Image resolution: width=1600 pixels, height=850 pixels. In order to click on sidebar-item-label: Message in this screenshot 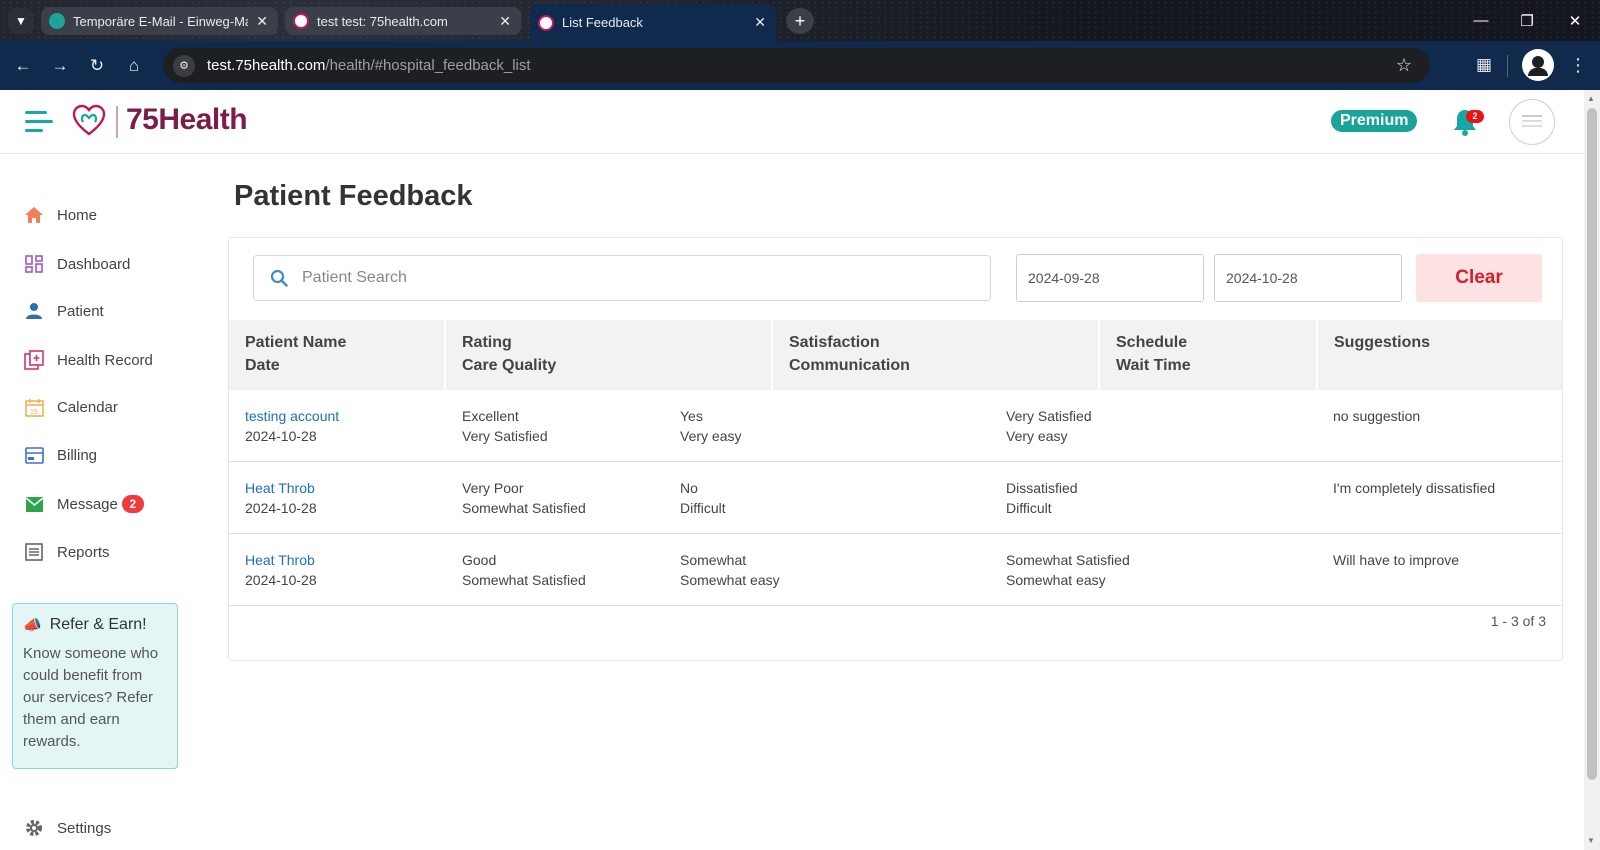, I will do `click(87, 504)`.